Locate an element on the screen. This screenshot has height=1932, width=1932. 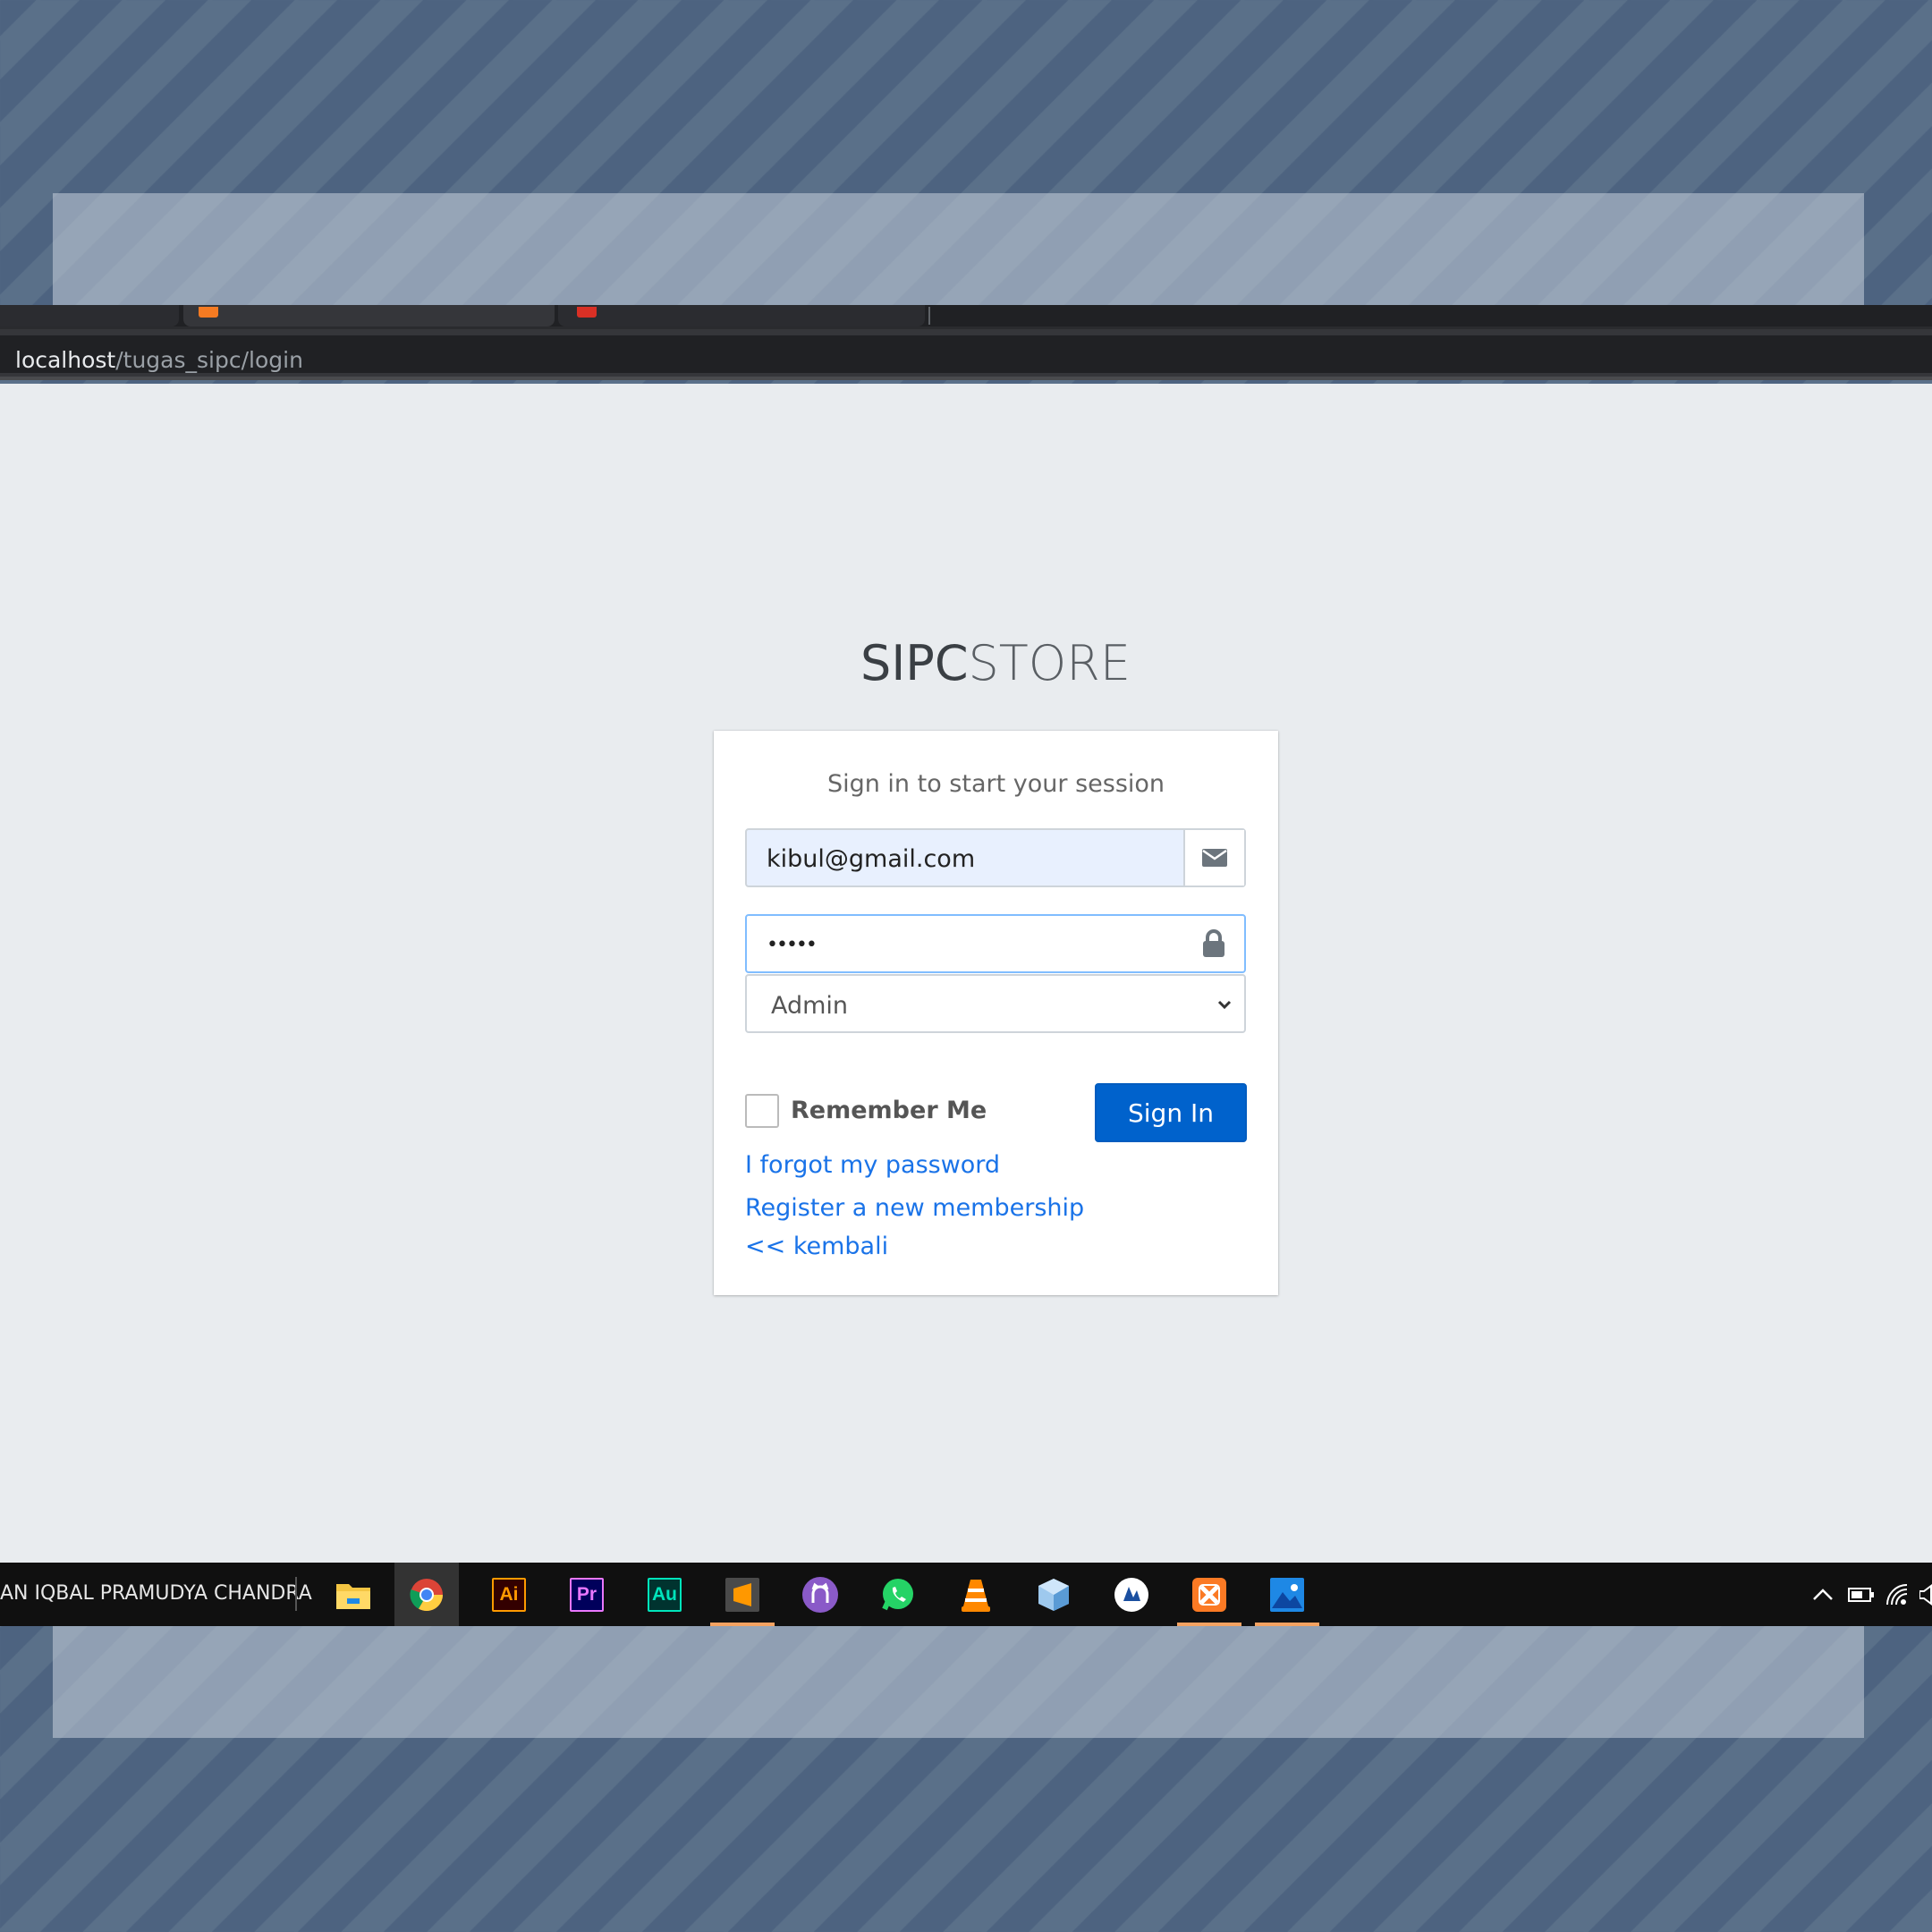
lock-icon is located at coordinates (1213, 943).